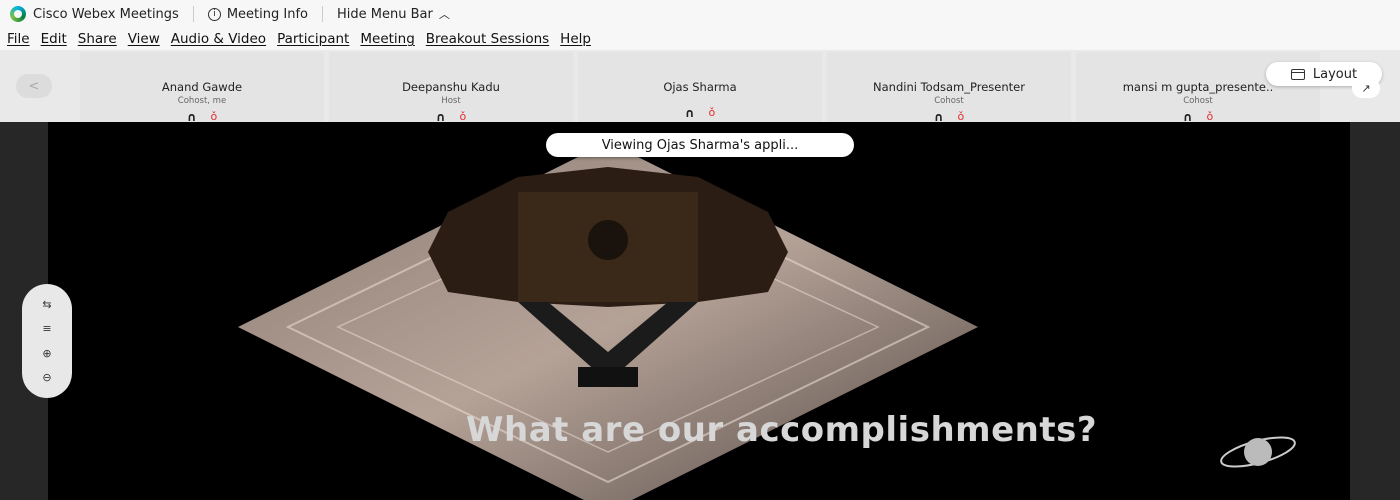  Describe the element at coordinates (575, 39) in the screenshot. I see `menu-help: Help` at that location.